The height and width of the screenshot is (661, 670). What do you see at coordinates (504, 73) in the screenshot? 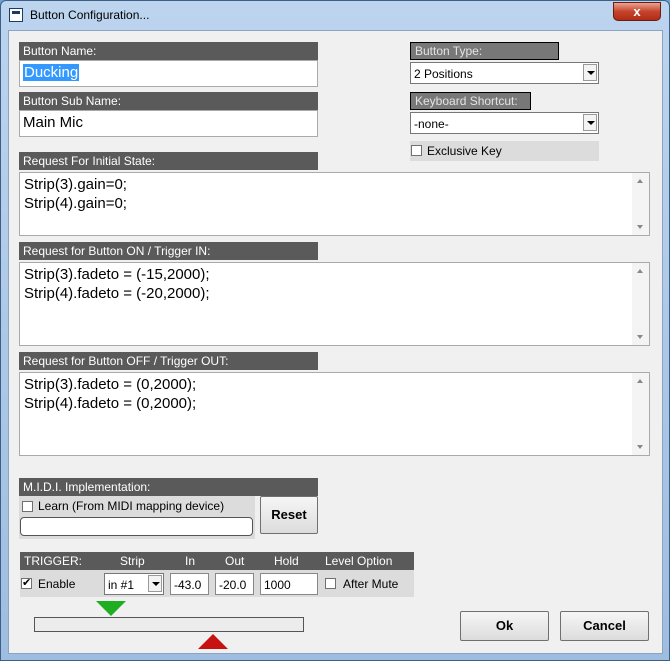
I see `button-type-select: 2 Positions` at bounding box center [504, 73].